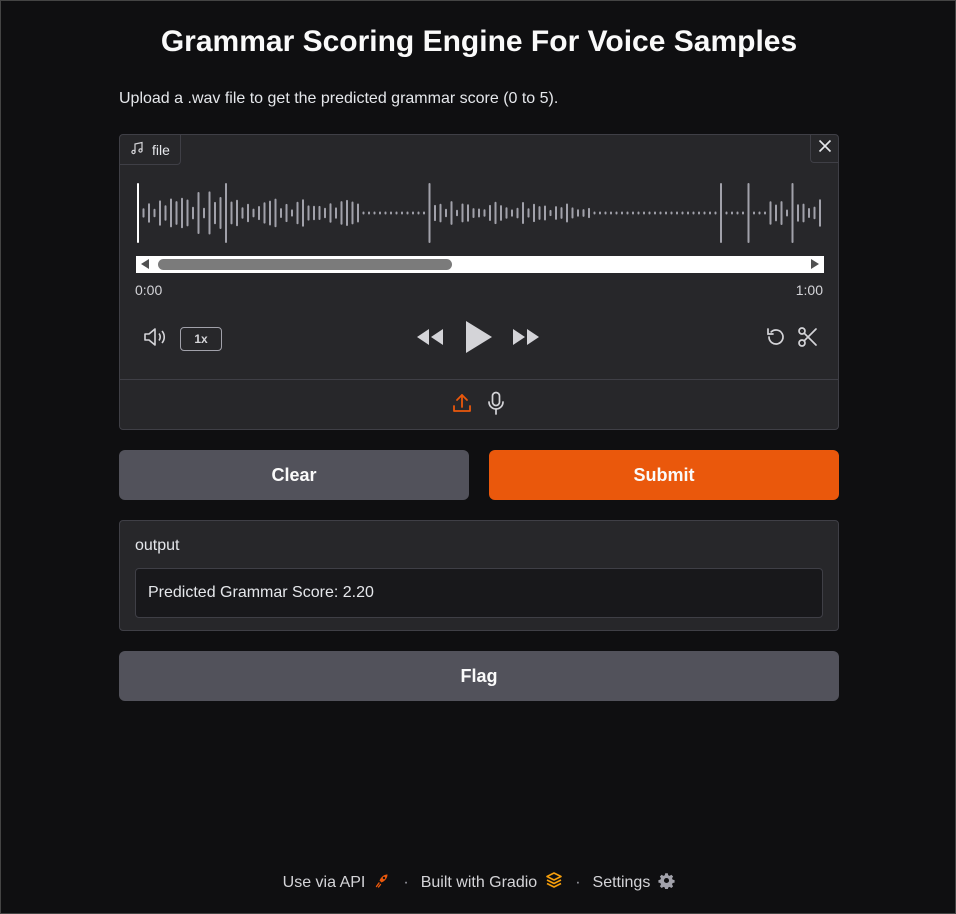  I want to click on upload-source-button, so click(462, 405).